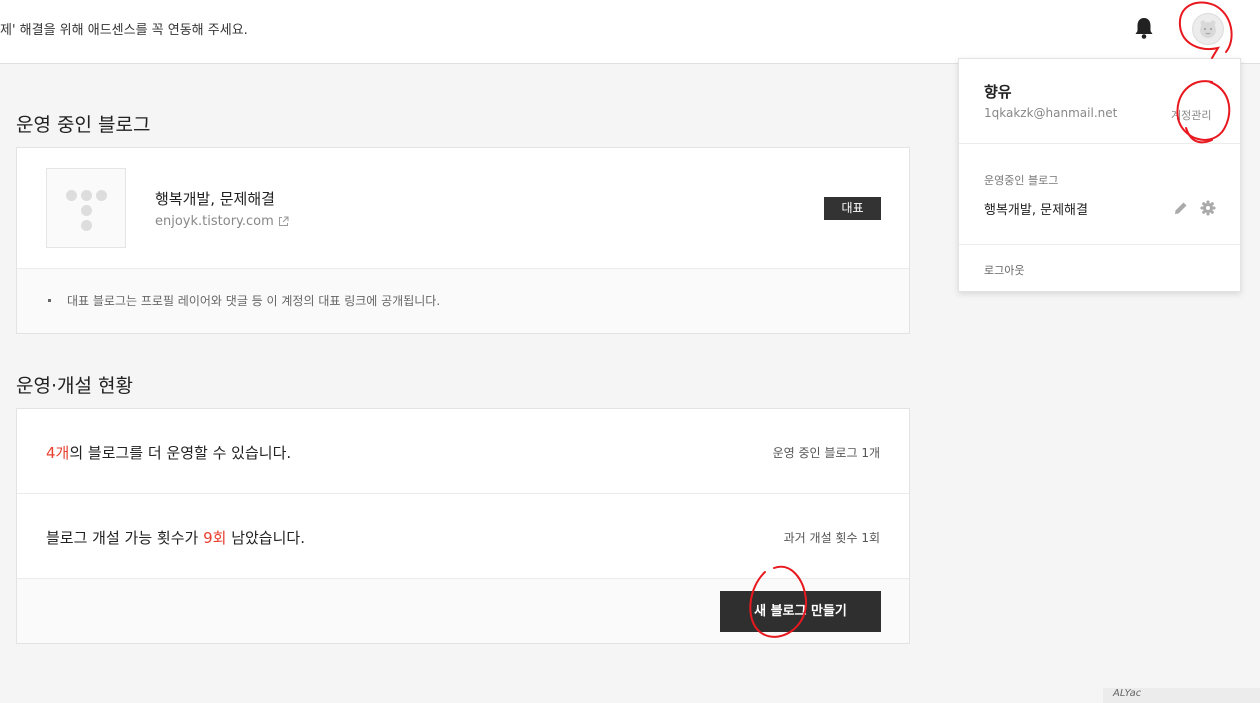 The height and width of the screenshot is (703, 1260). Describe the element at coordinates (215, 198) in the screenshot. I see `blog-name: 행복개발, 문제해결` at that location.